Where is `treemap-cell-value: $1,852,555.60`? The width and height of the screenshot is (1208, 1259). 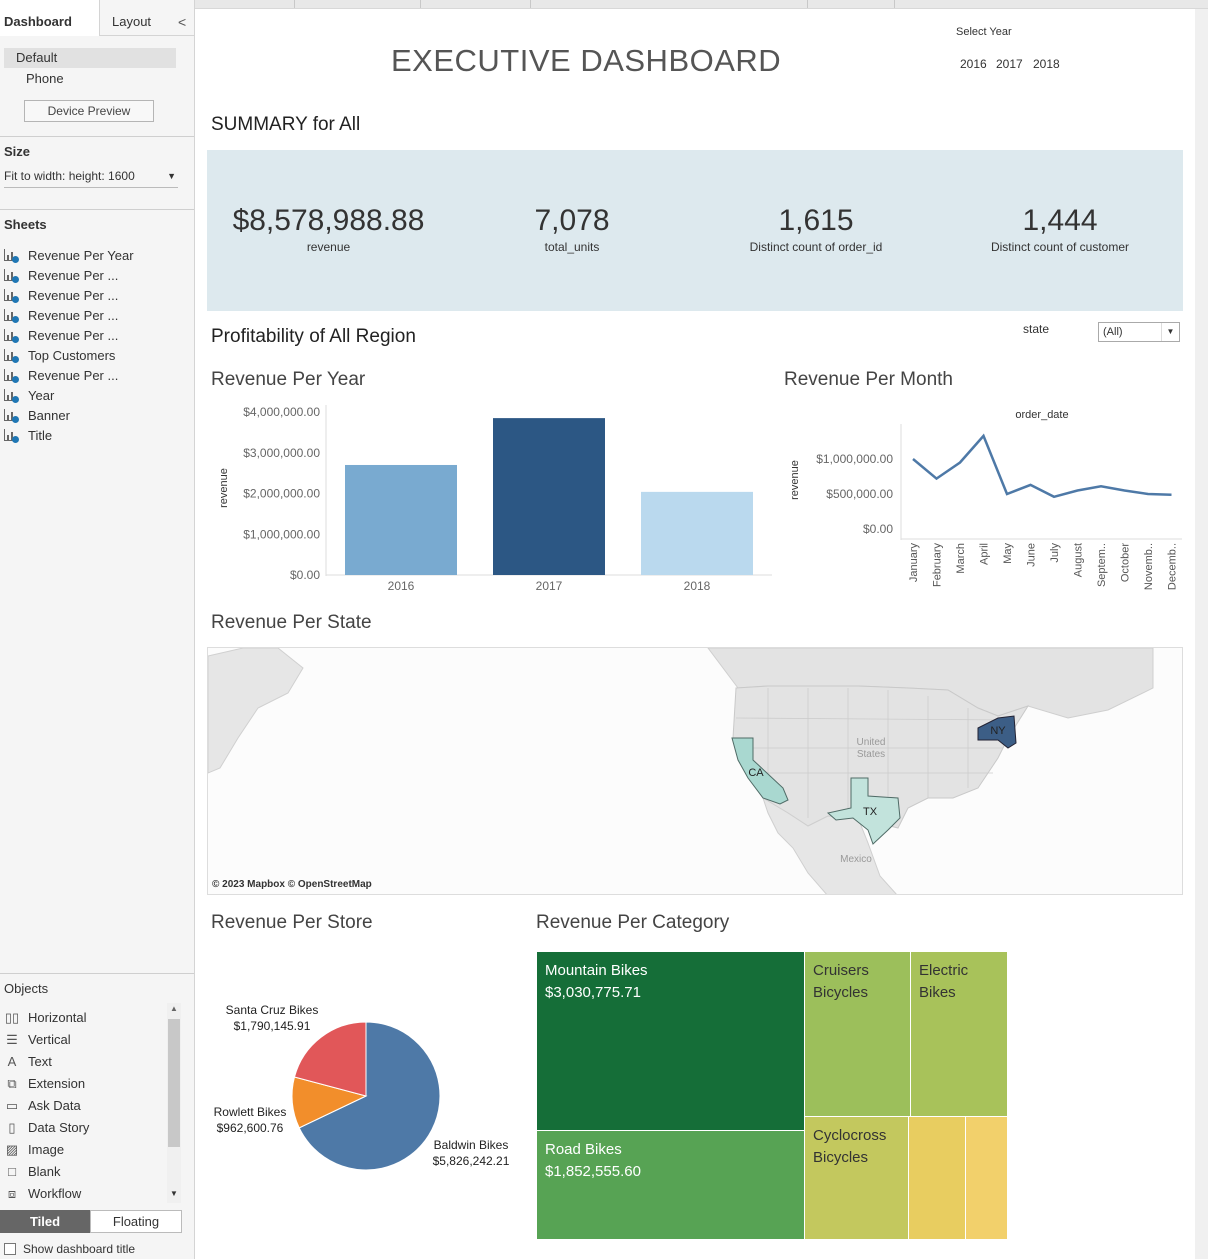
treemap-cell-value: $1,852,555.60 is located at coordinates (593, 1171).